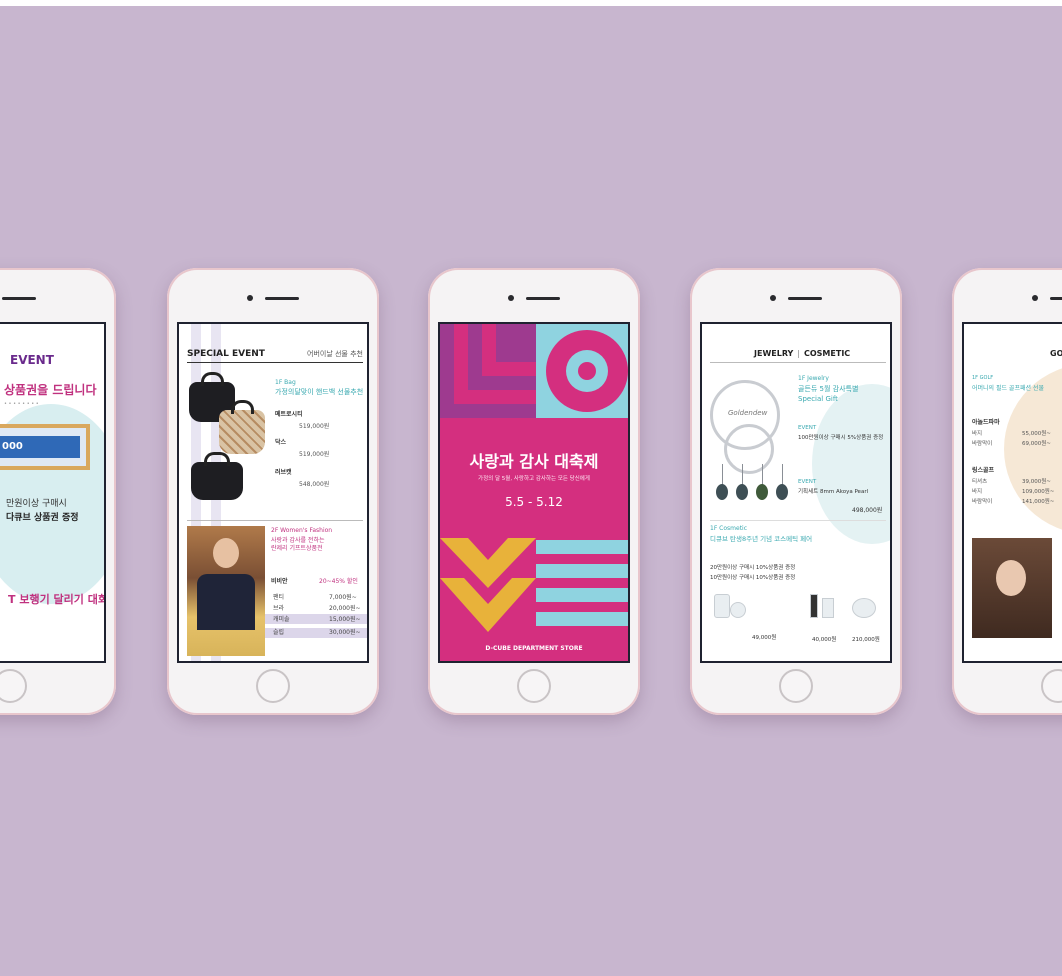  What do you see at coordinates (279, 597) in the screenshot?
I see `list-item-name: 팬티` at bounding box center [279, 597].